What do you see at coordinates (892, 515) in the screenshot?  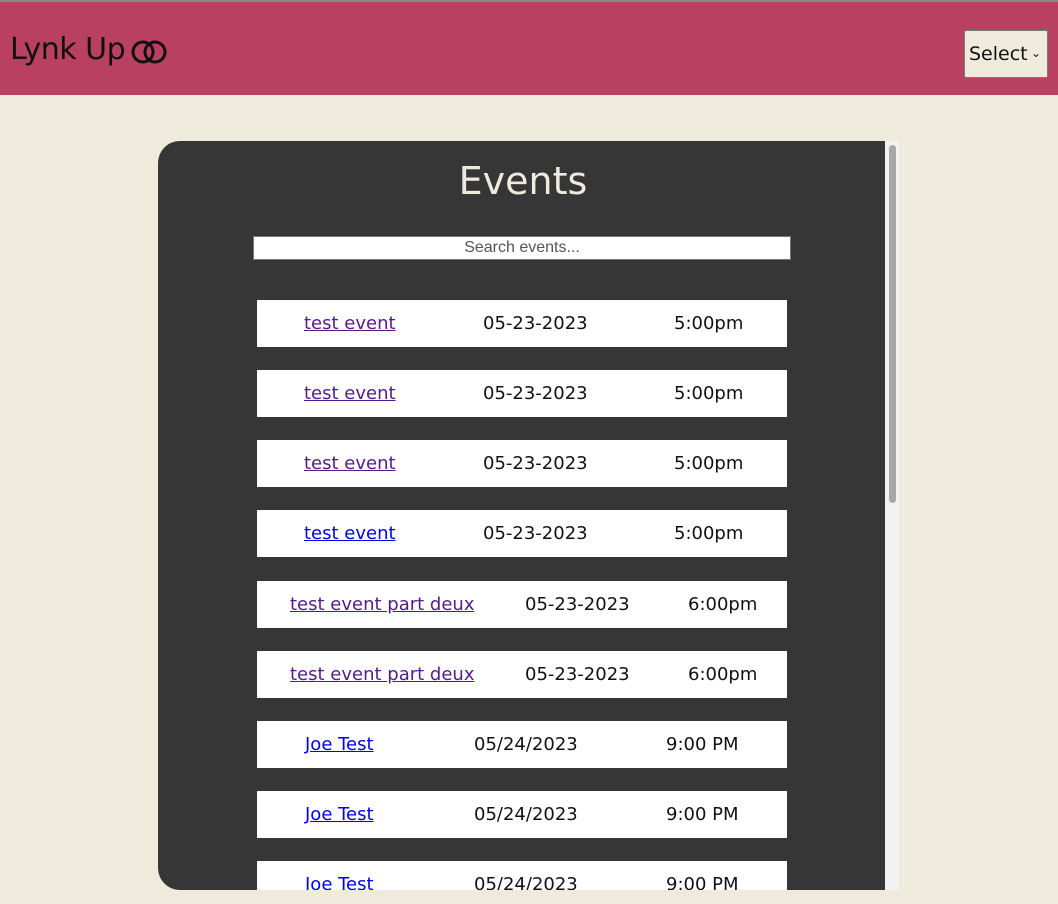 I see `scrollbar` at bounding box center [892, 515].